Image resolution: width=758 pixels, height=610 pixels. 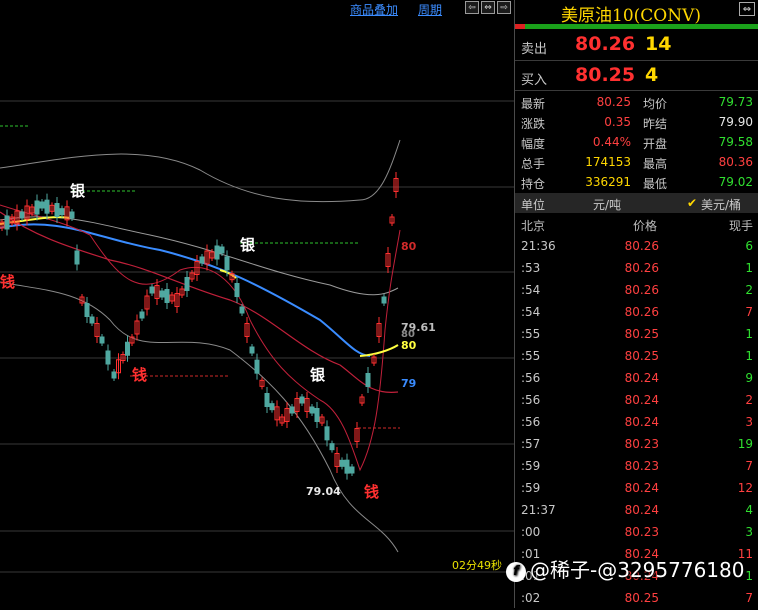 I want to click on status-strip-marker, so click(x=520, y=26).